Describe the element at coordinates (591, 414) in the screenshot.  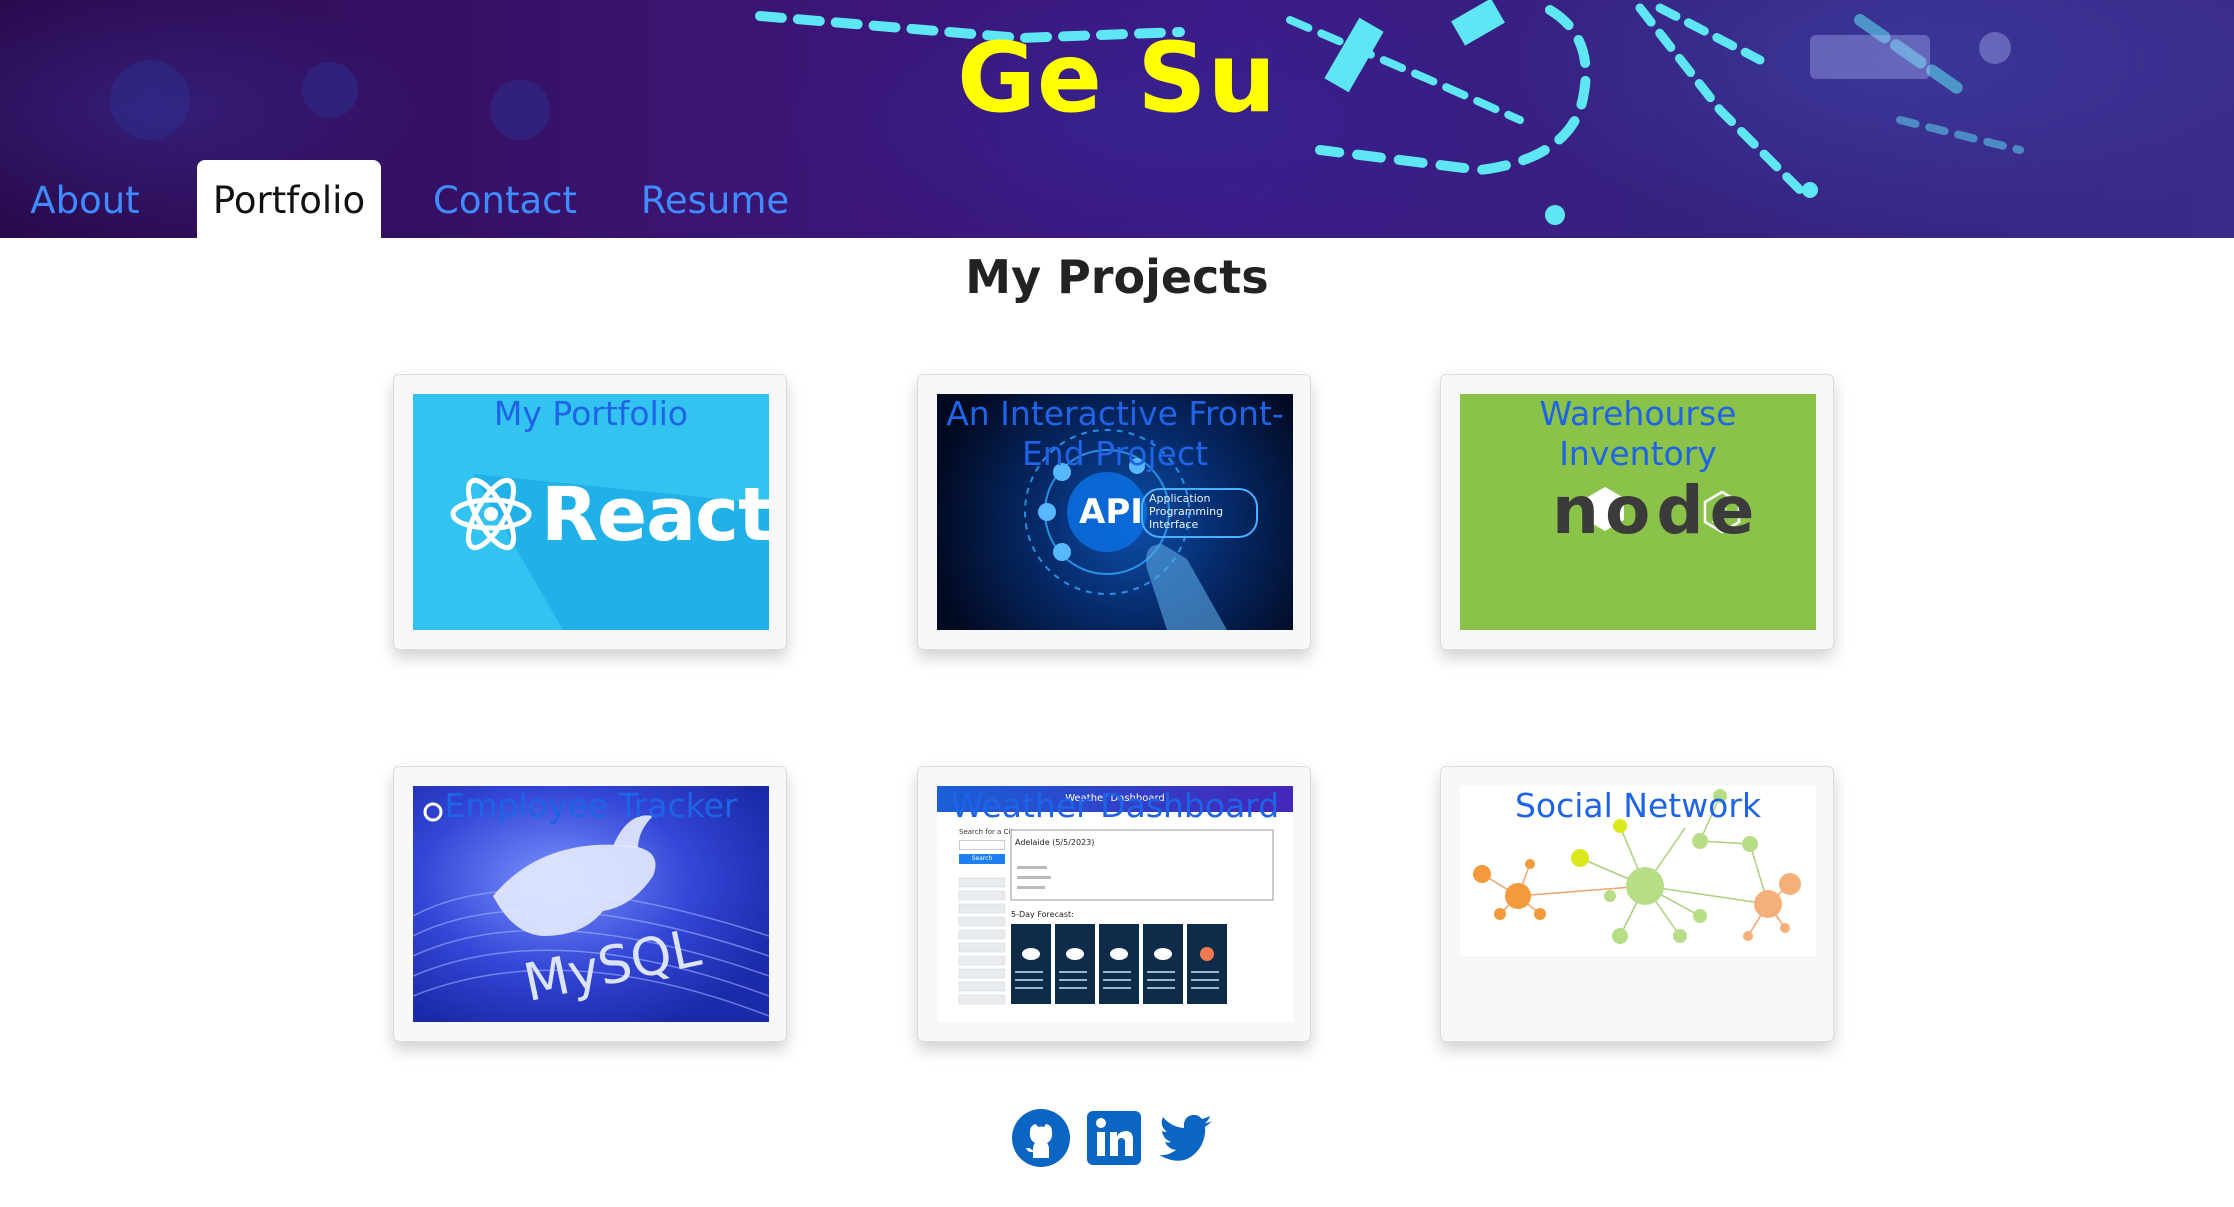
I see `project-title: My Portfolio` at that location.